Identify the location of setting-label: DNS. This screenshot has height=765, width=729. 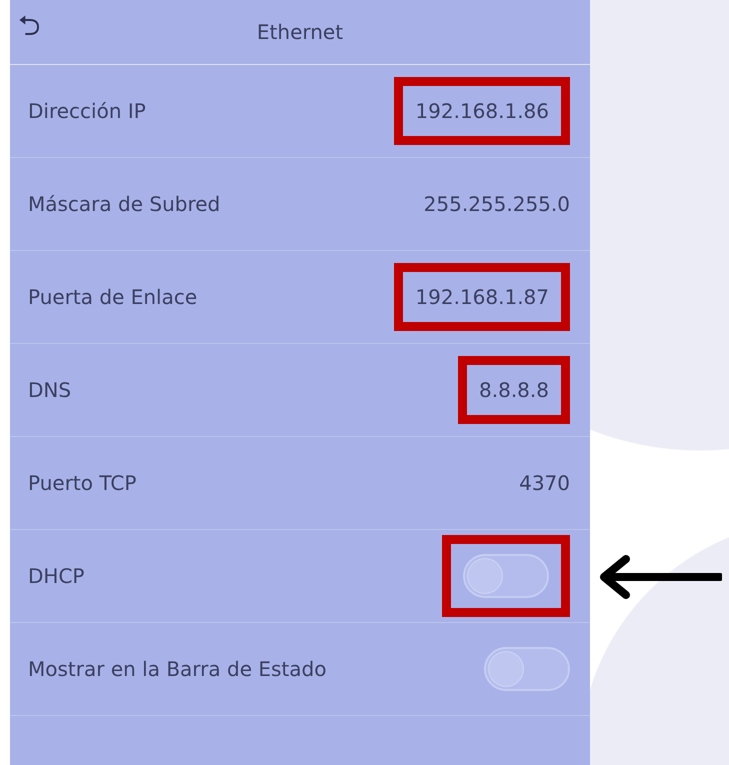
(50, 390).